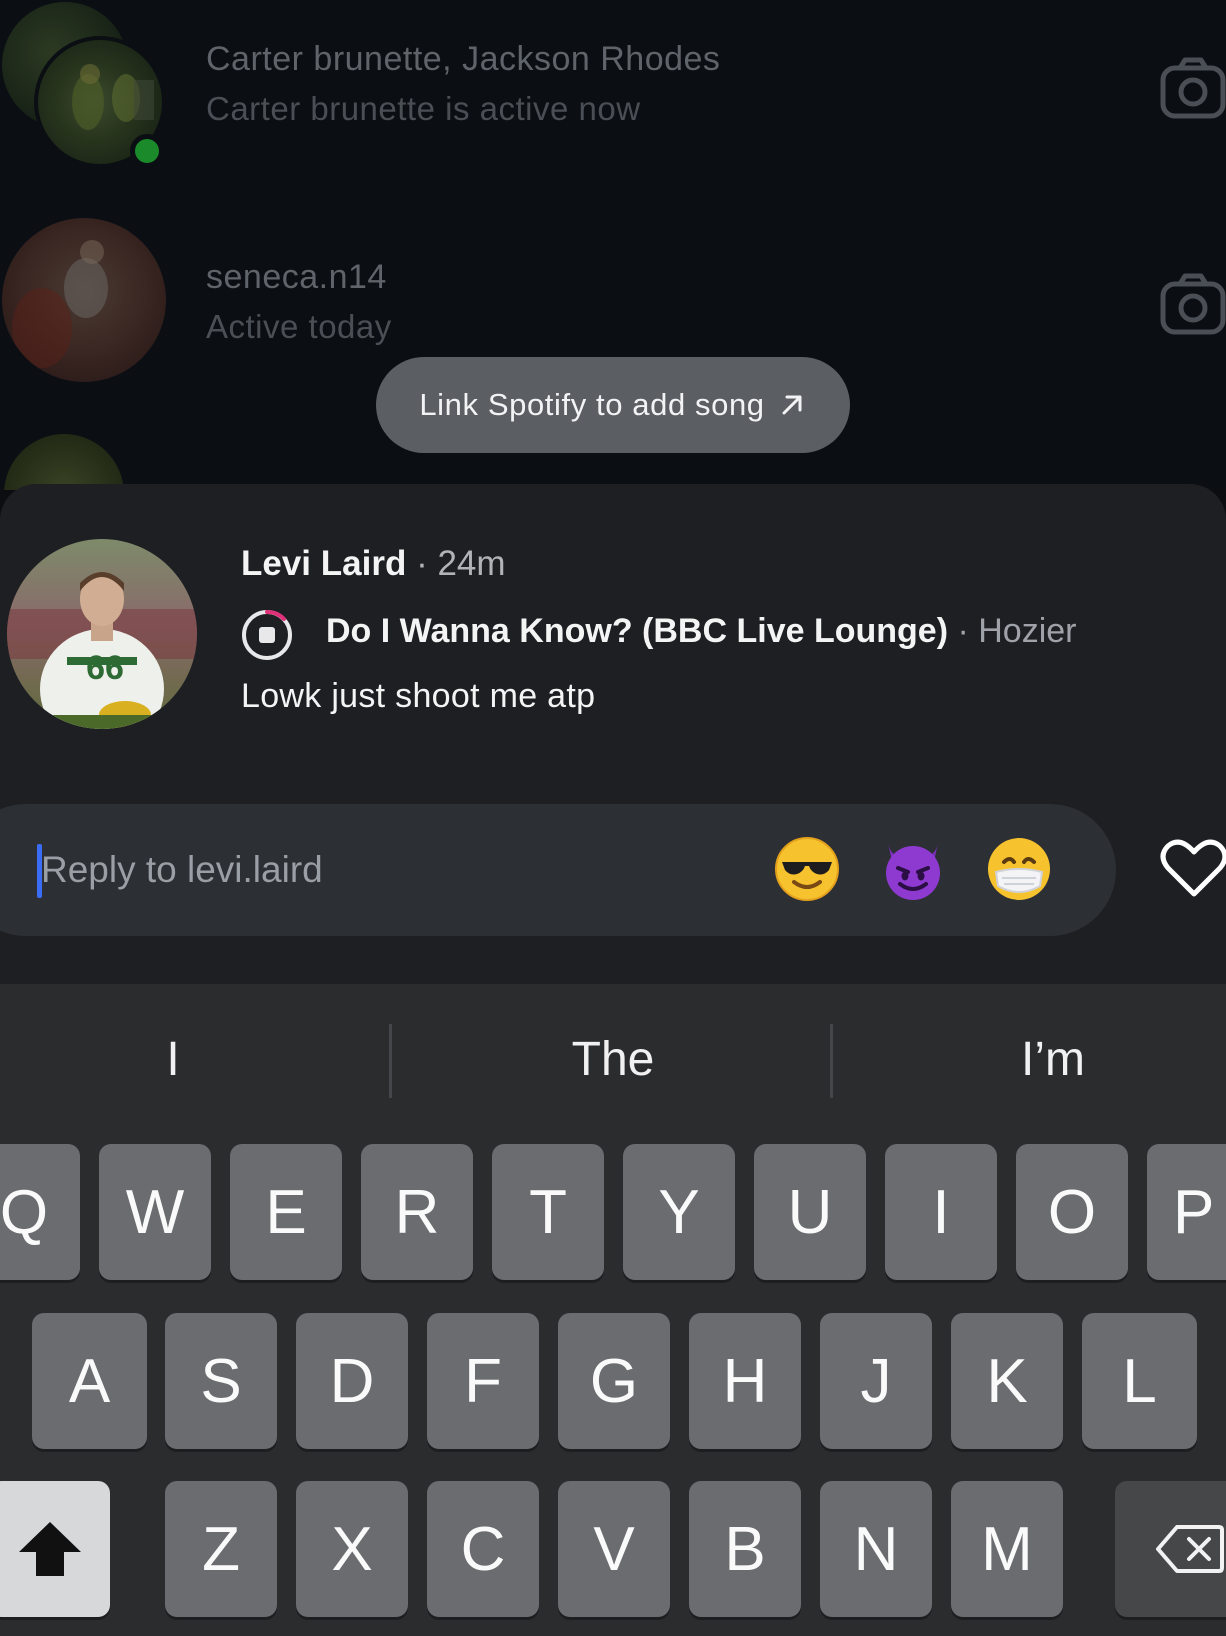 The width and height of the screenshot is (1226, 1636). Describe the element at coordinates (1007, 1549) in the screenshot. I see `key-m: M` at that location.